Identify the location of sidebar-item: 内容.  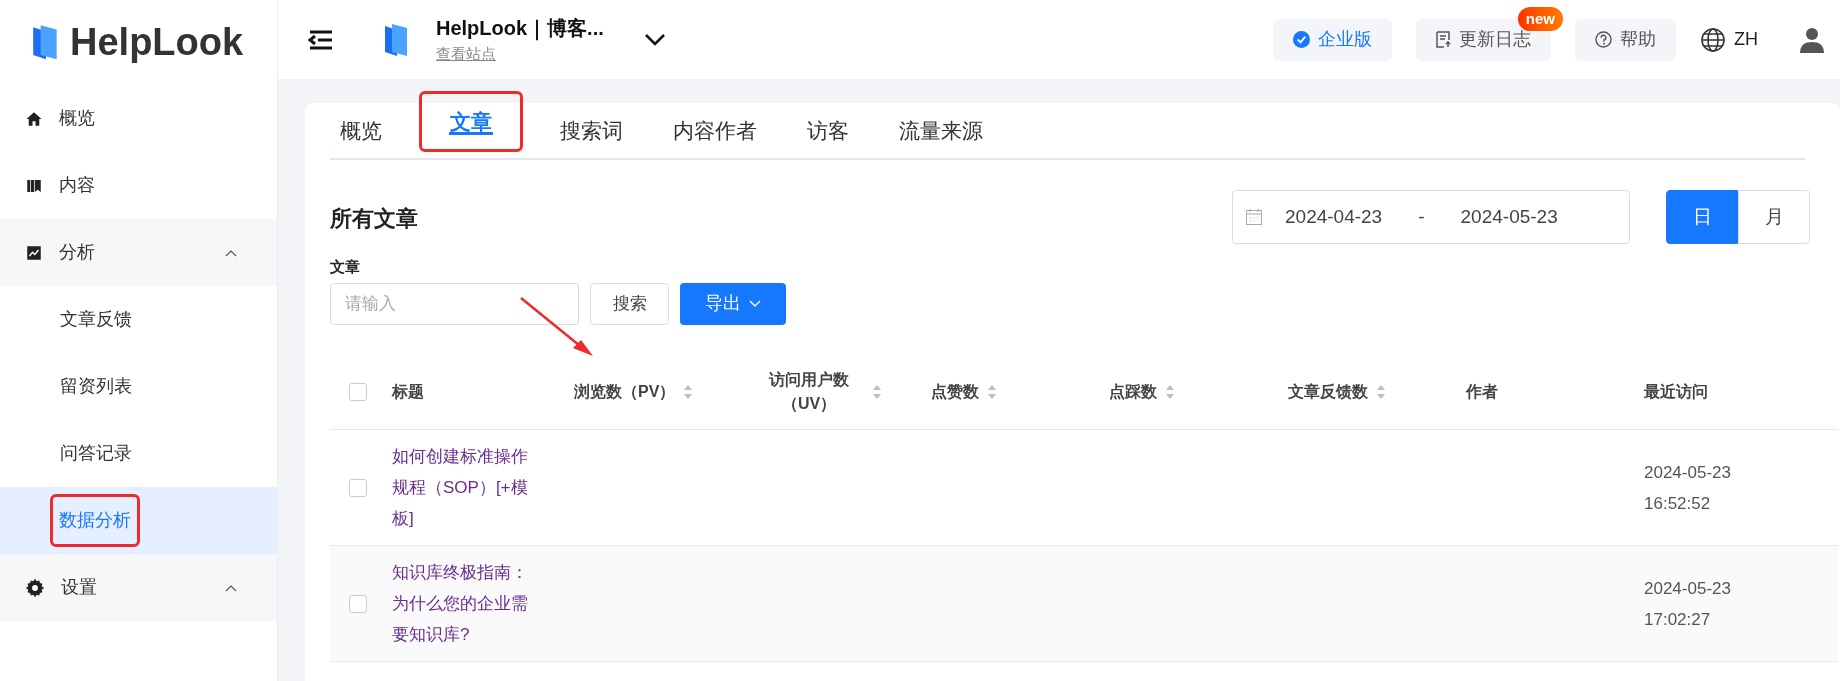
(138, 185).